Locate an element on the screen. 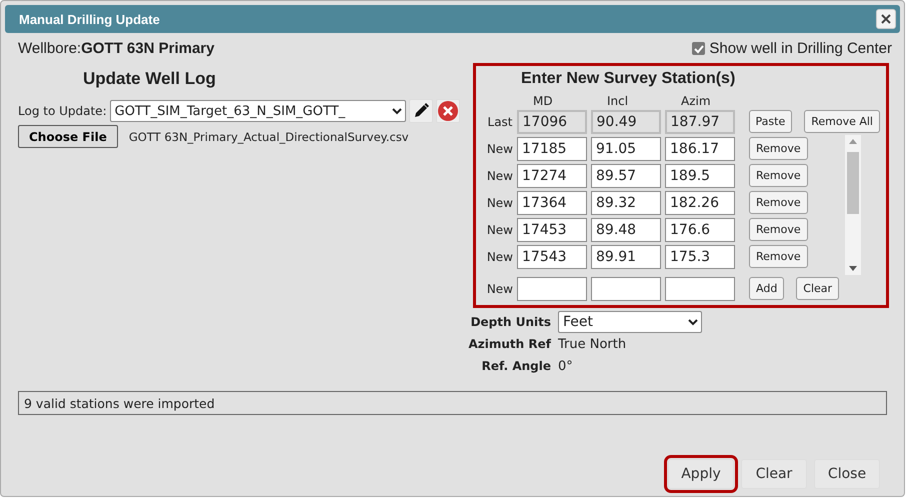 The height and width of the screenshot is (499, 907). input-field: 89.57 is located at coordinates (626, 176).